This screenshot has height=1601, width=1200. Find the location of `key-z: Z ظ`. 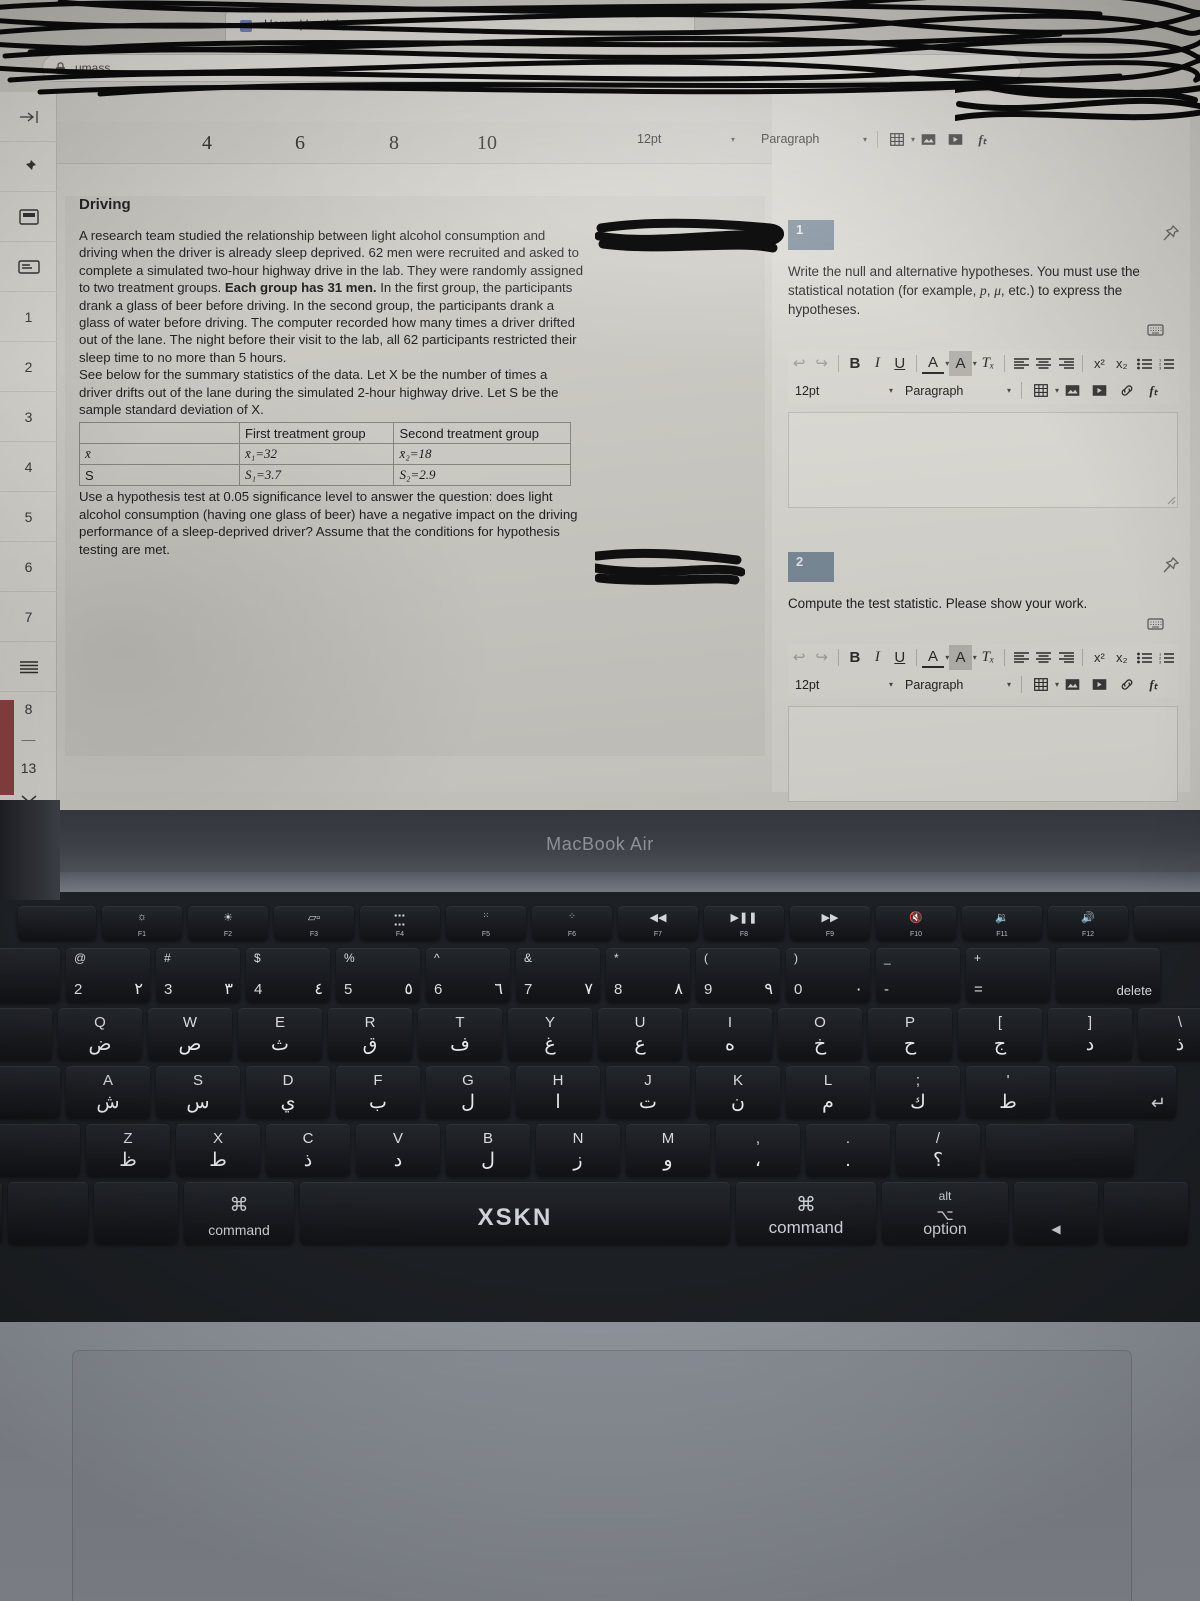

key-z: Z ظ is located at coordinates (128, 1150).